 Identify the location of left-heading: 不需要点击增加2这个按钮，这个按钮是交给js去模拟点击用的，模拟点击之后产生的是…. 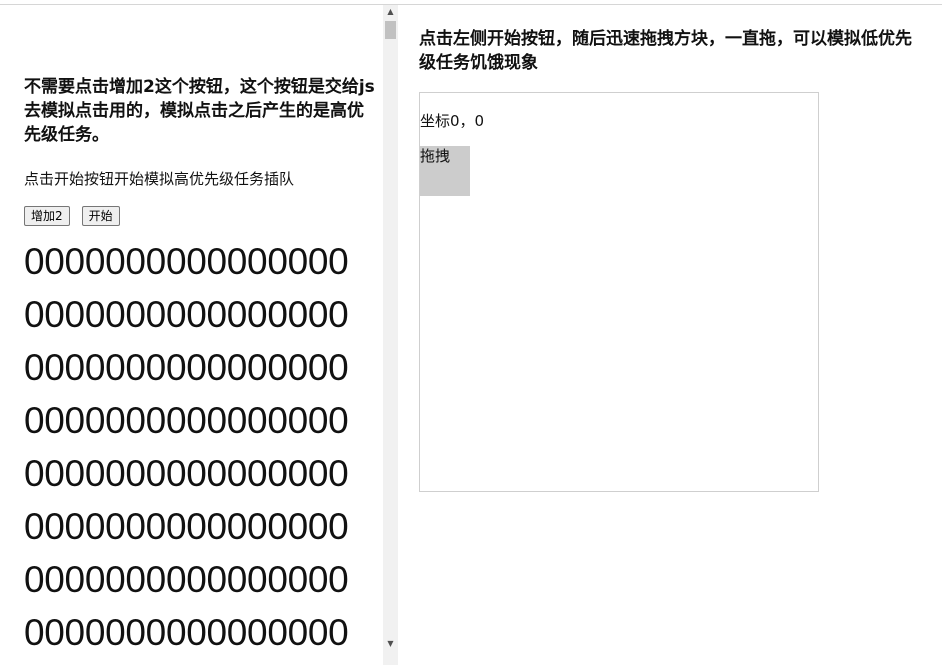
(199, 111).